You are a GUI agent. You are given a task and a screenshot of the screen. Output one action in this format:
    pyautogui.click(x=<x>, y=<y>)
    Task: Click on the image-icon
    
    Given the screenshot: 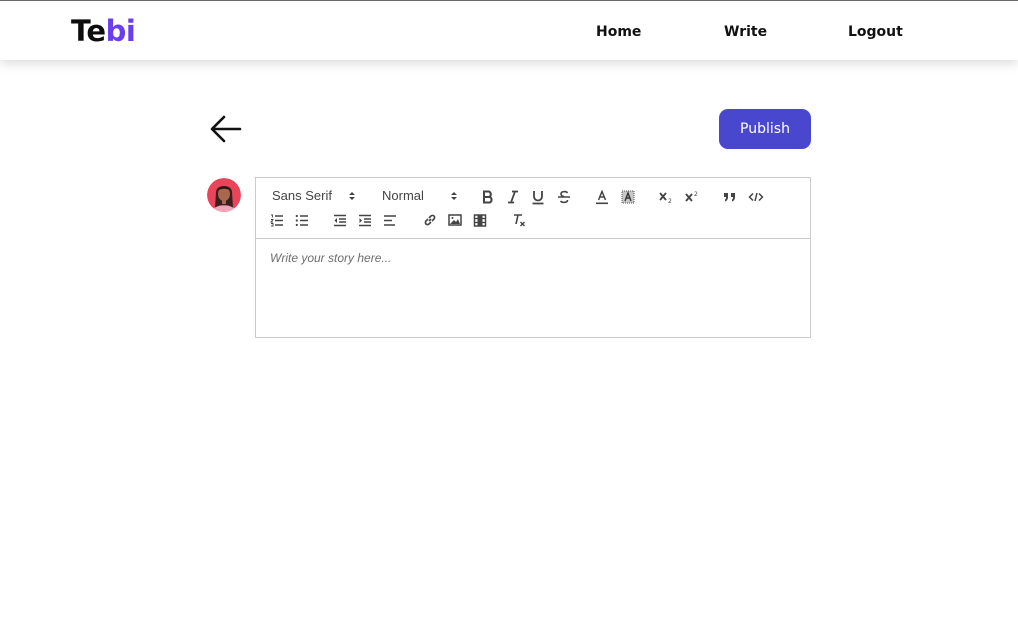 What is the action you would take?
    pyautogui.click(x=455, y=220)
    